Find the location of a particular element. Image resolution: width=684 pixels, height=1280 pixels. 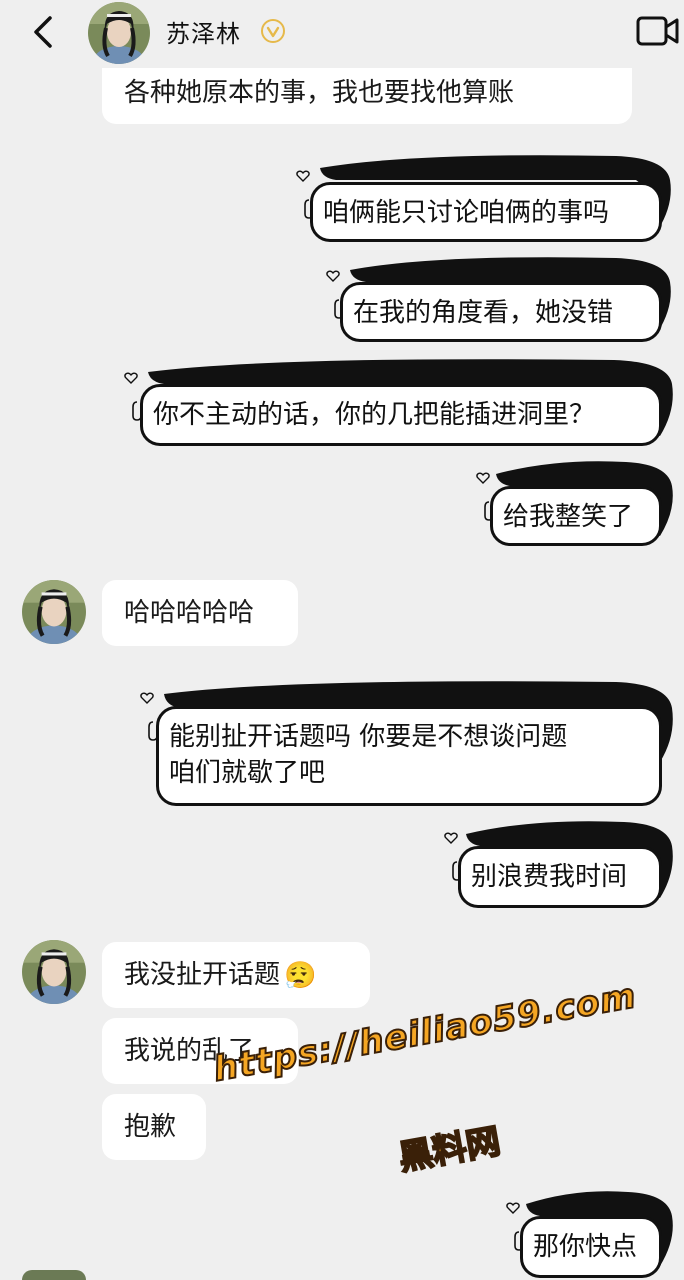

sent-message: 给我整笑了 is located at coordinates (576, 505).